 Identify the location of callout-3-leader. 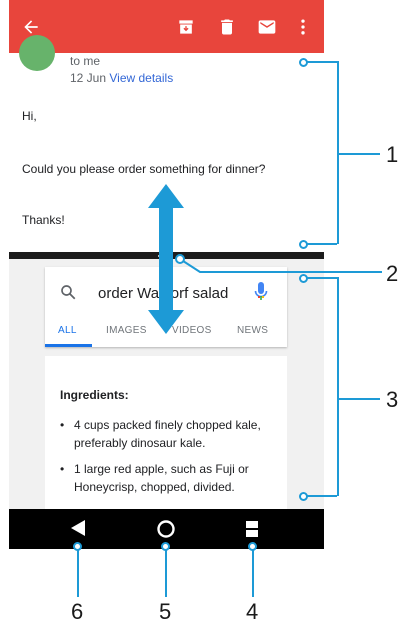
(359, 399).